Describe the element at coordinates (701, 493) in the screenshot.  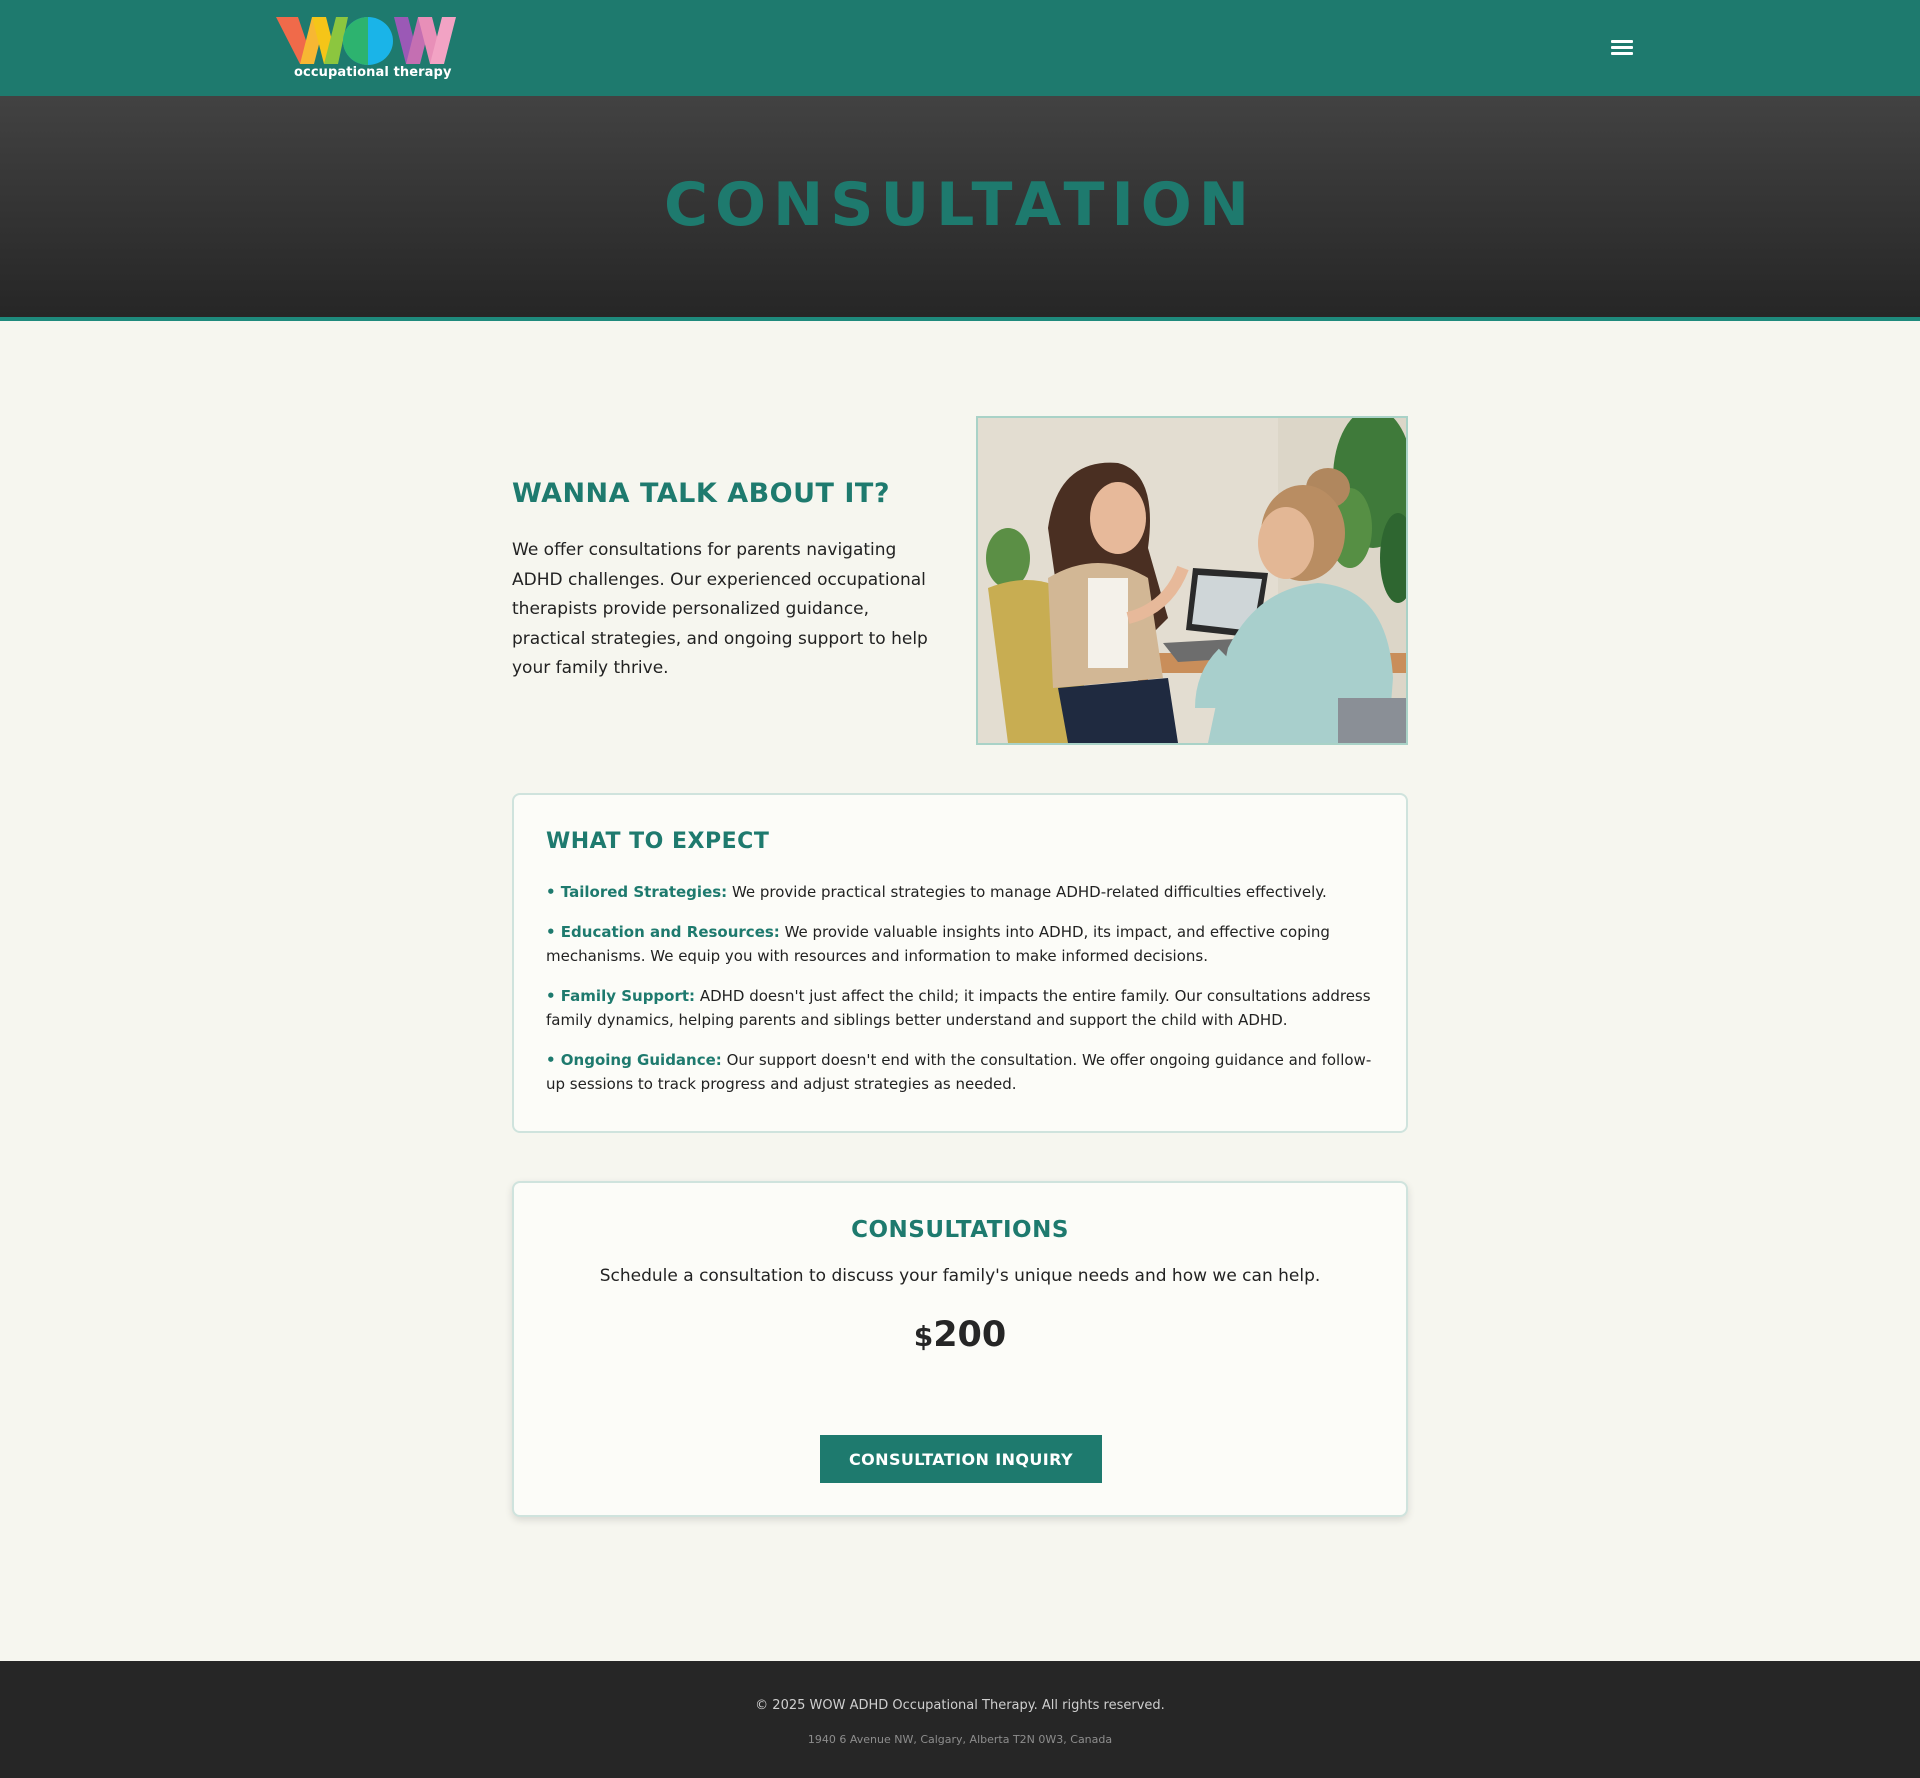
I see `intro-heading: WANNA TALK ABOUT IT?` at that location.